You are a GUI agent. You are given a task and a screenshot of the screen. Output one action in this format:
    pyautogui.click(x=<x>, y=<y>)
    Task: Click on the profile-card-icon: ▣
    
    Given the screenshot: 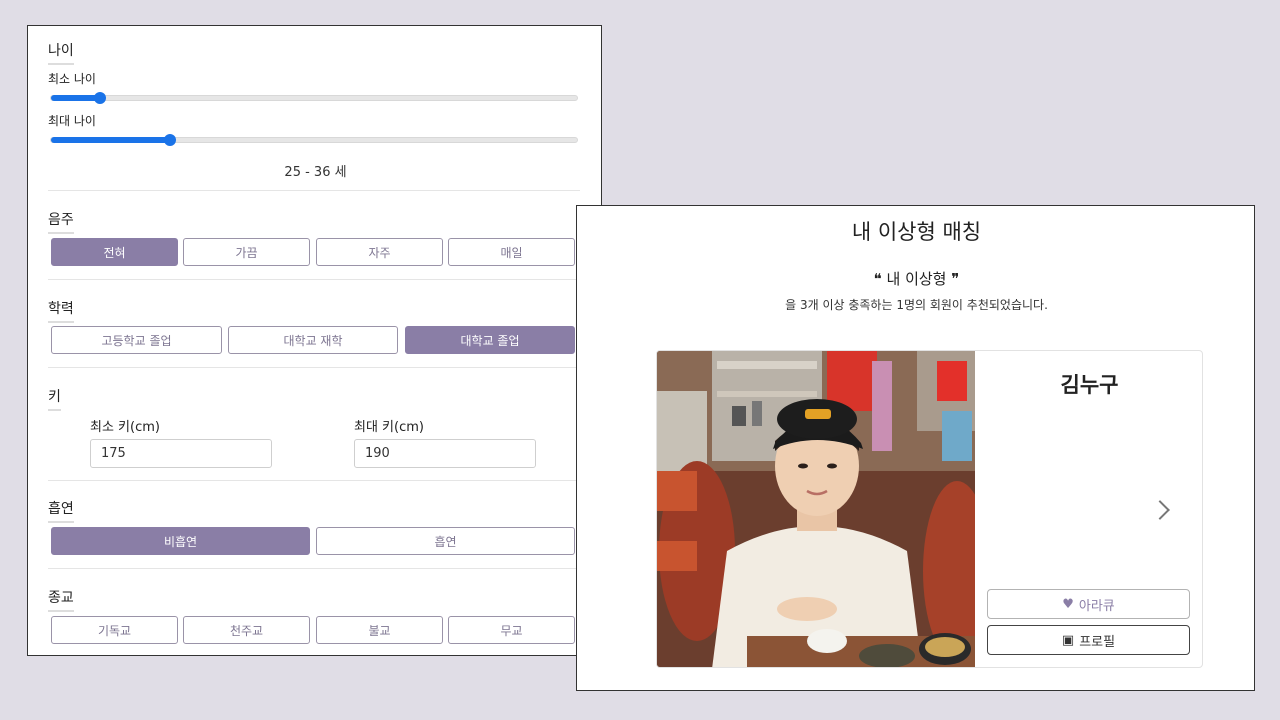 What is the action you would take?
    pyautogui.click(x=1068, y=640)
    